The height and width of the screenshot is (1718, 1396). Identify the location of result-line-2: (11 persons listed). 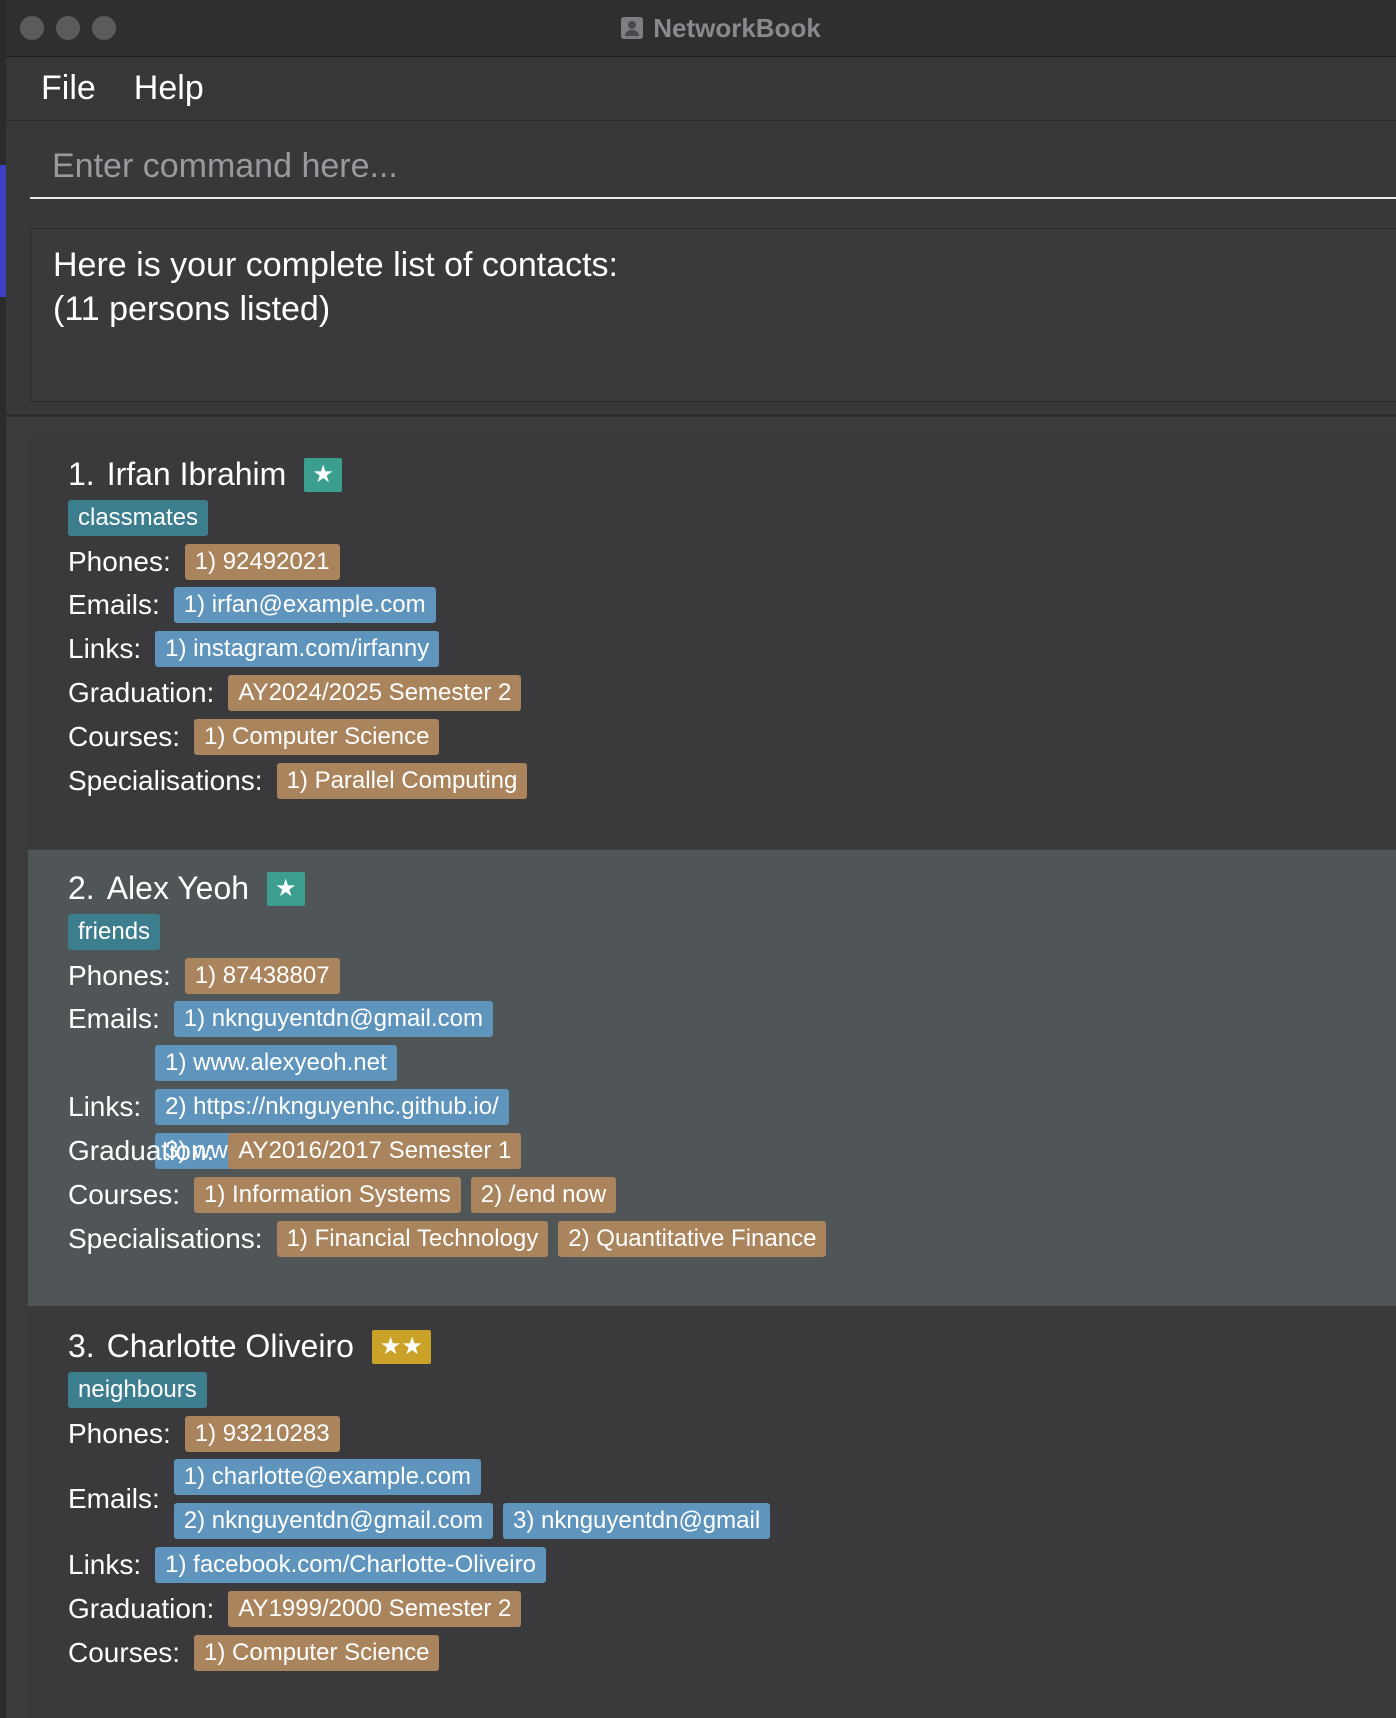
(192, 309).